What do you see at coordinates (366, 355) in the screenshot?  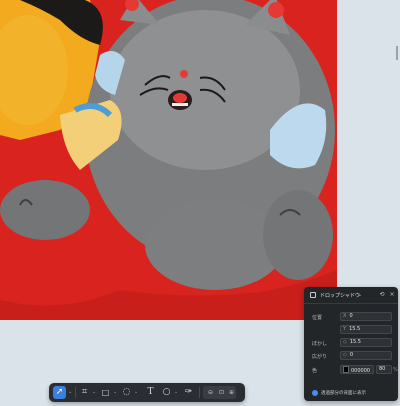 I see `spread-field: ◇ 0` at bounding box center [366, 355].